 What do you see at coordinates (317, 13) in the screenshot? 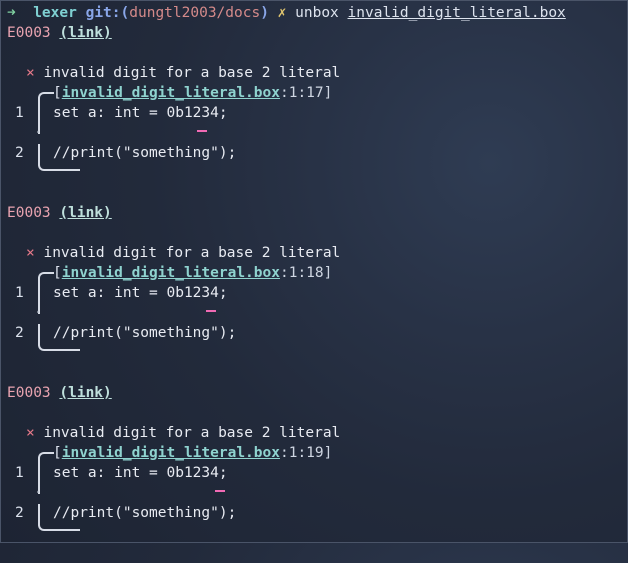
I see `prompt-command: unbox` at bounding box center [317, 13].